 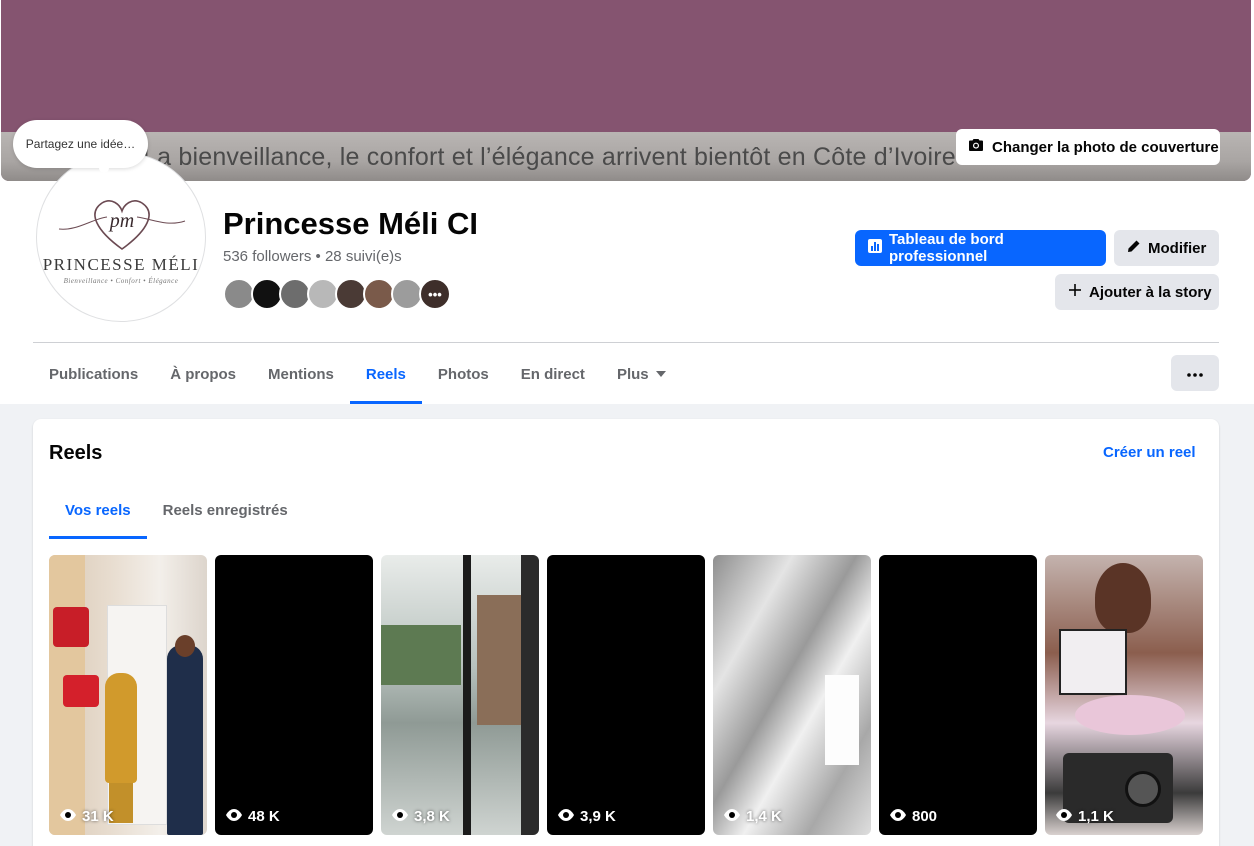 What do you see at coordinates (460, 695) in the screenshot?
I see `reel-thumbnail: 3,8 K` at bounding box center [460, 695].